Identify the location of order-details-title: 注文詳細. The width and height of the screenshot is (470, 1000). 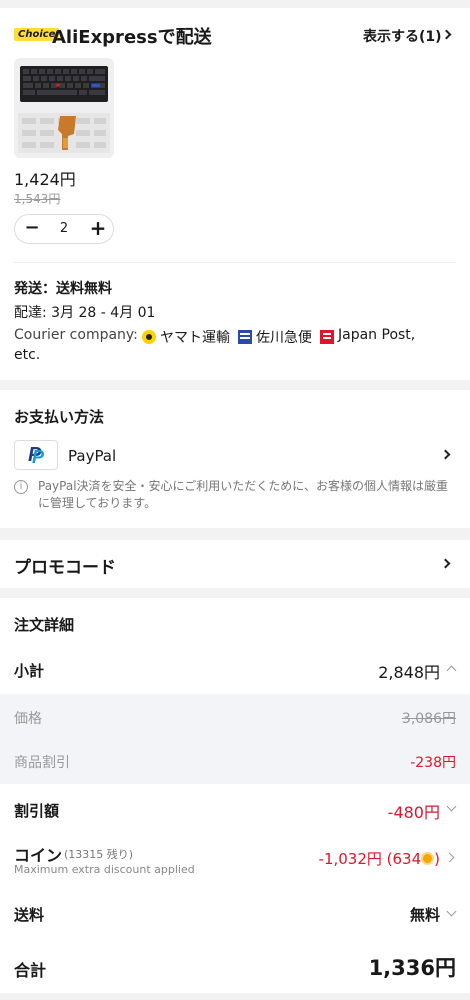
(44, 625).